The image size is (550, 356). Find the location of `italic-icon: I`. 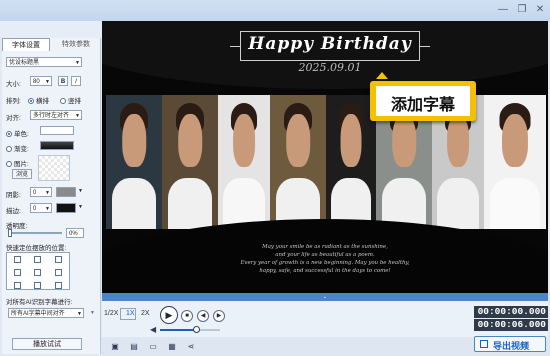

italic-icon: I is located at coordinates (76, 81).